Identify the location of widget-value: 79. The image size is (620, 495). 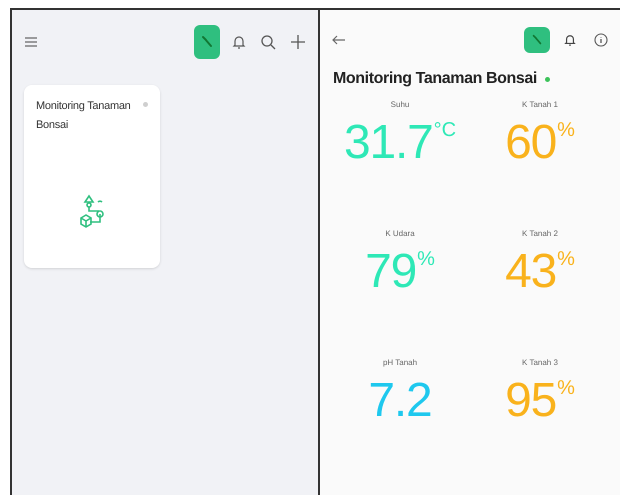
(390, 272).